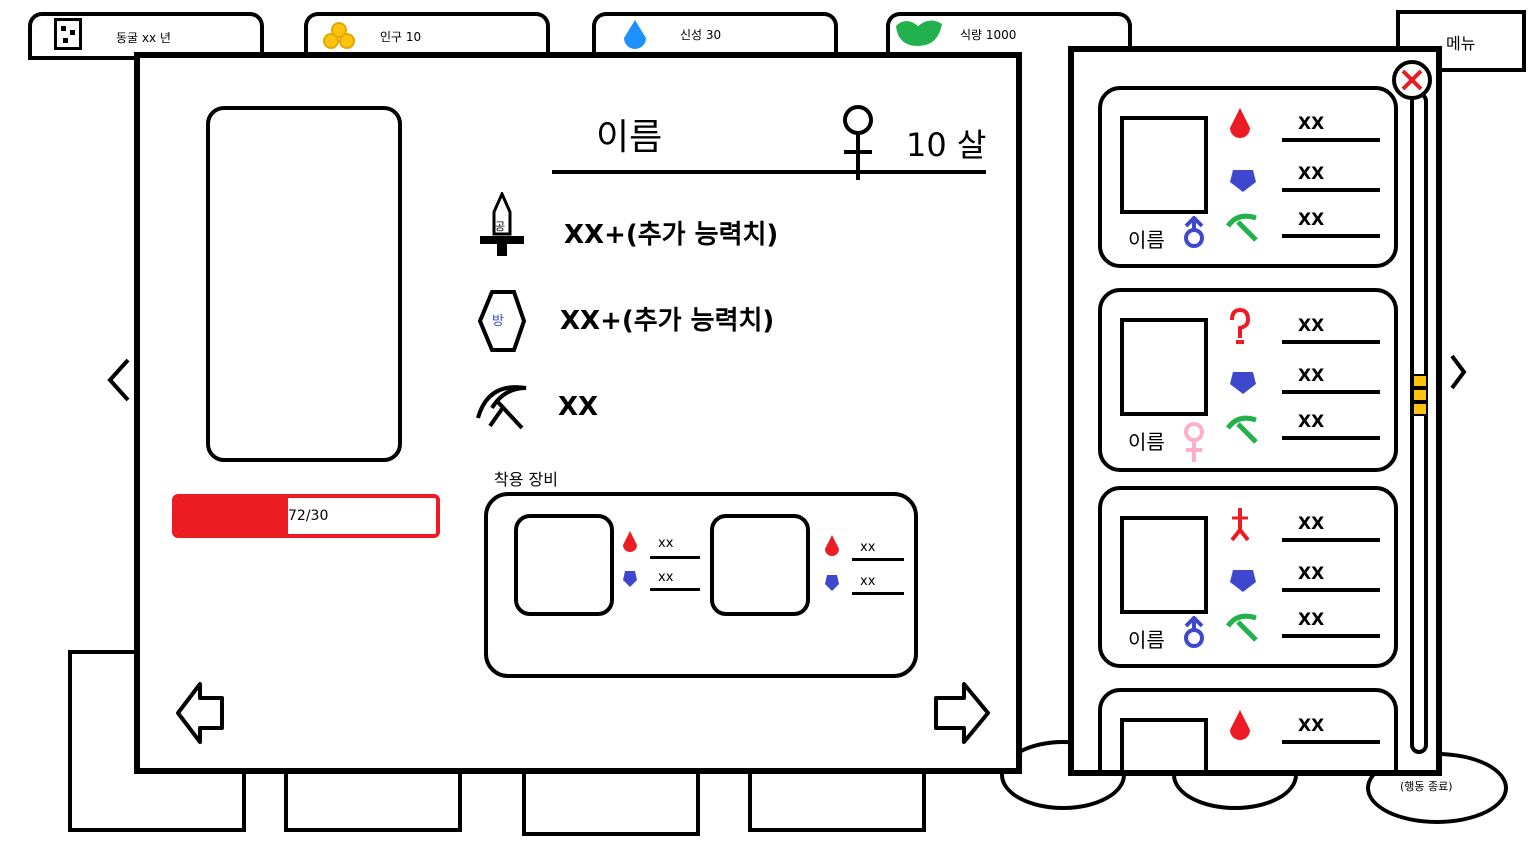  I want to click on equip-2-defense-icon, so click(832, 583).